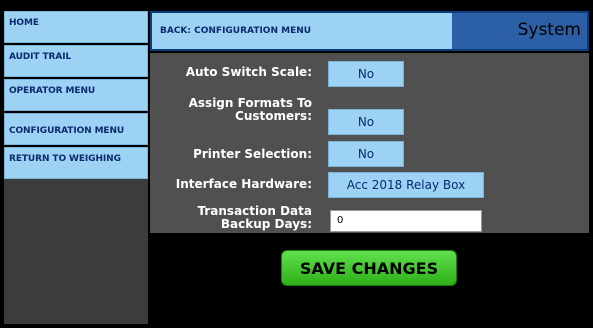 This screenshot has height=328, width=593. I want to click on header-bar: BACK: CONFIGURATION MENU System, so click(369, 31).